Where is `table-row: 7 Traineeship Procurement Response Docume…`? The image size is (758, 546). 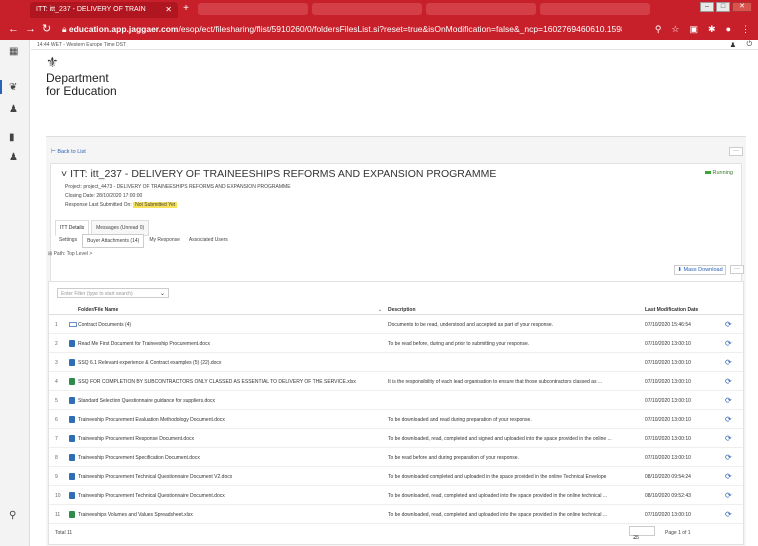
table-row: 7 Traineeship Procurement Response Docume… is located at coordinates (396, 438).